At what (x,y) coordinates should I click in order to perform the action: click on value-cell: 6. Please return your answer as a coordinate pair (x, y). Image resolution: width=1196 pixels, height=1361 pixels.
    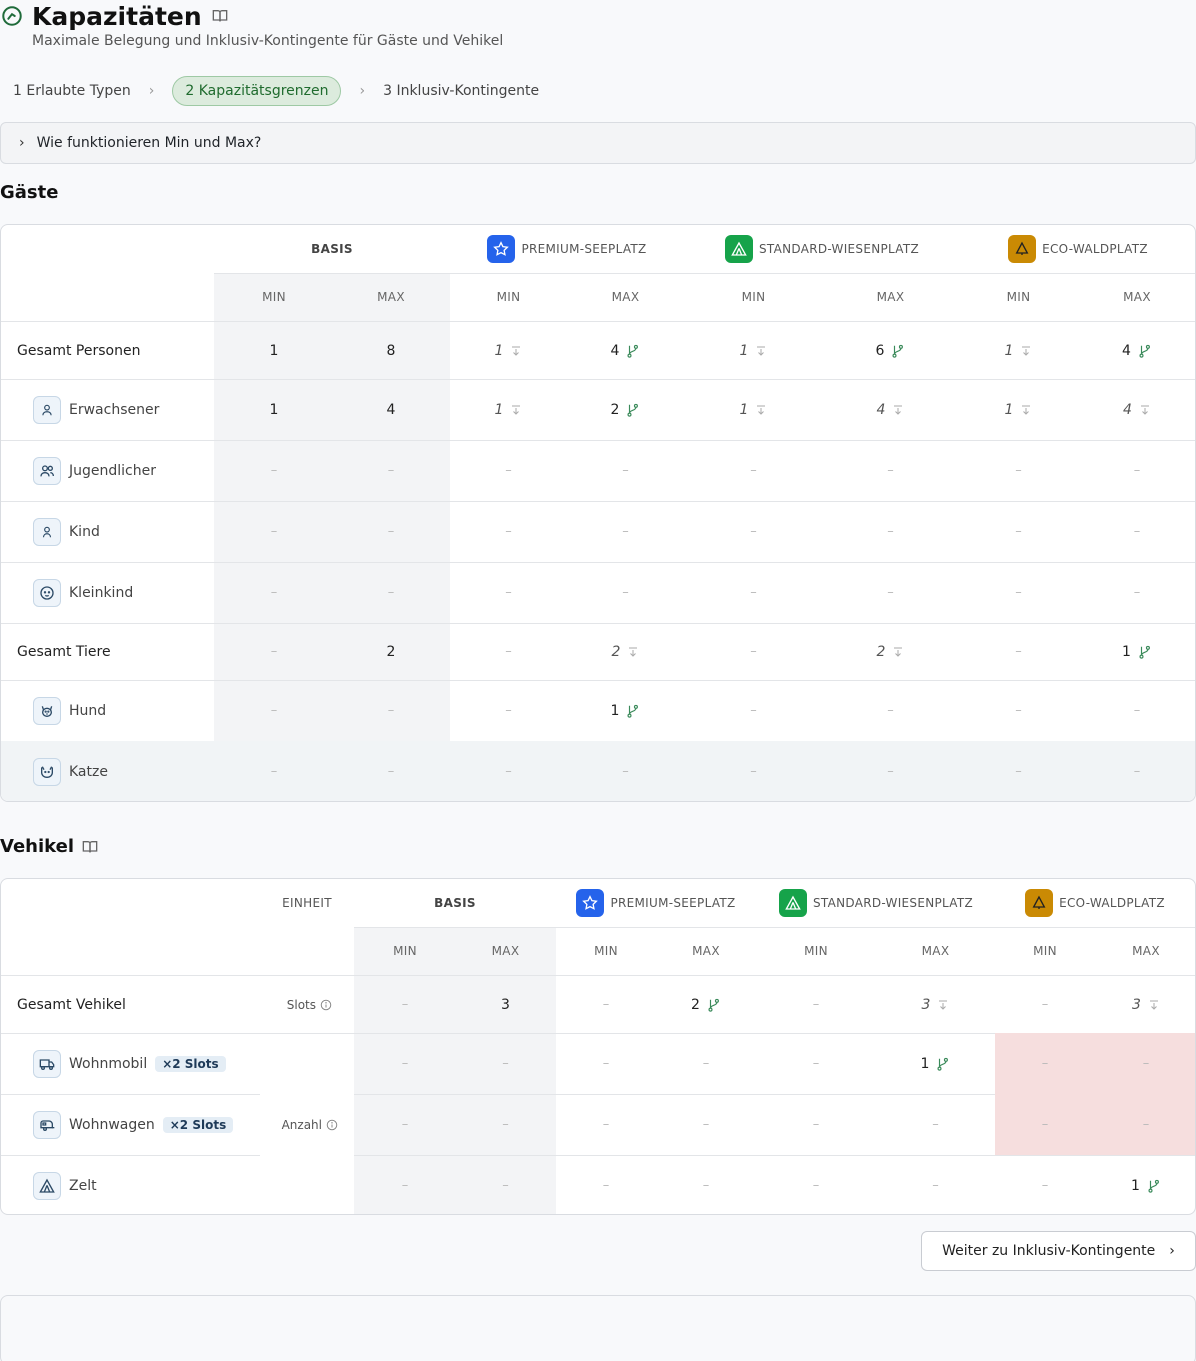
    Looking at the image, I should click on (890, 350).